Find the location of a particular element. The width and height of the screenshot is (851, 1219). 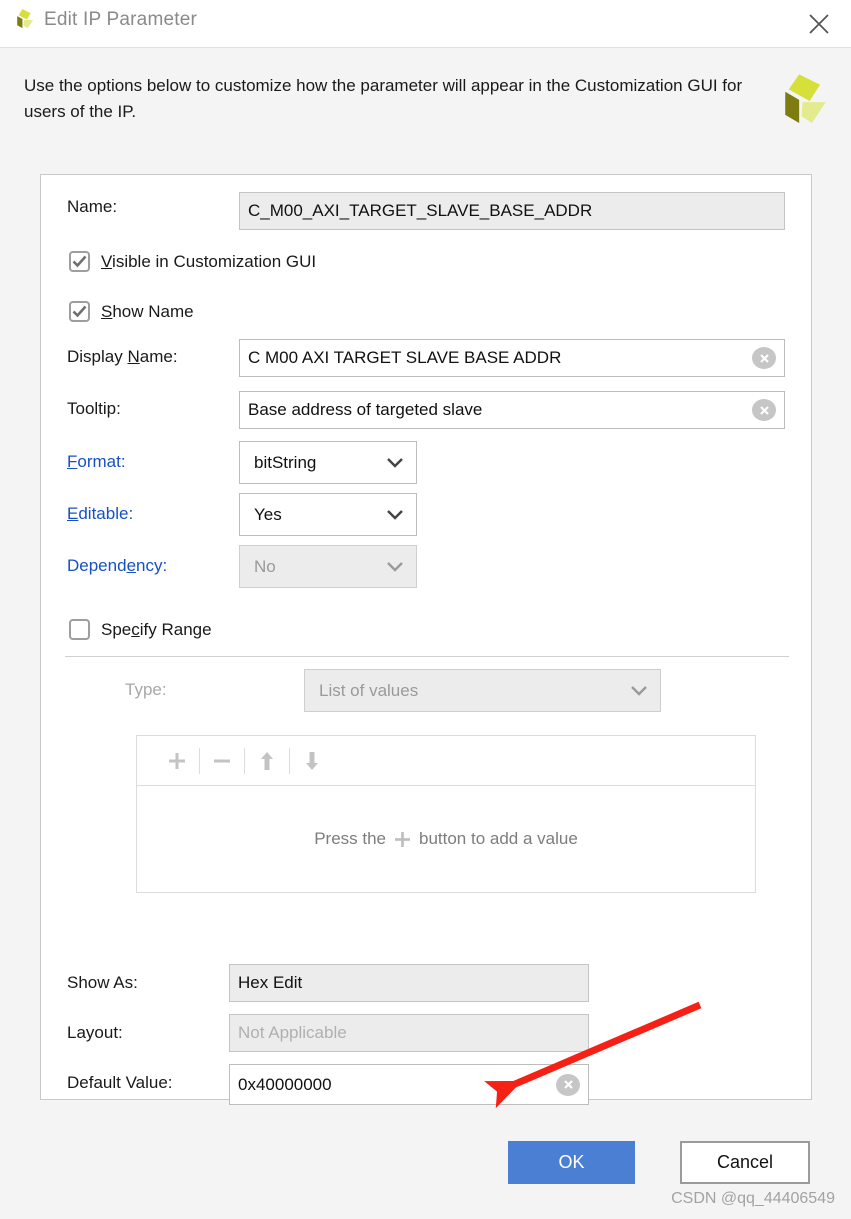

editable-label: Editable: is located at coordinates (100, 514).